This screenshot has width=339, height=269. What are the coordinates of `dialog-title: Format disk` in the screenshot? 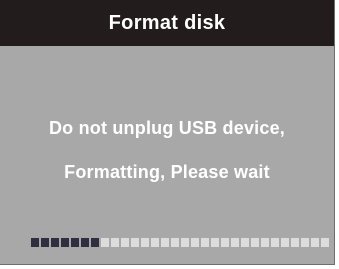 It's located at (167, 22).